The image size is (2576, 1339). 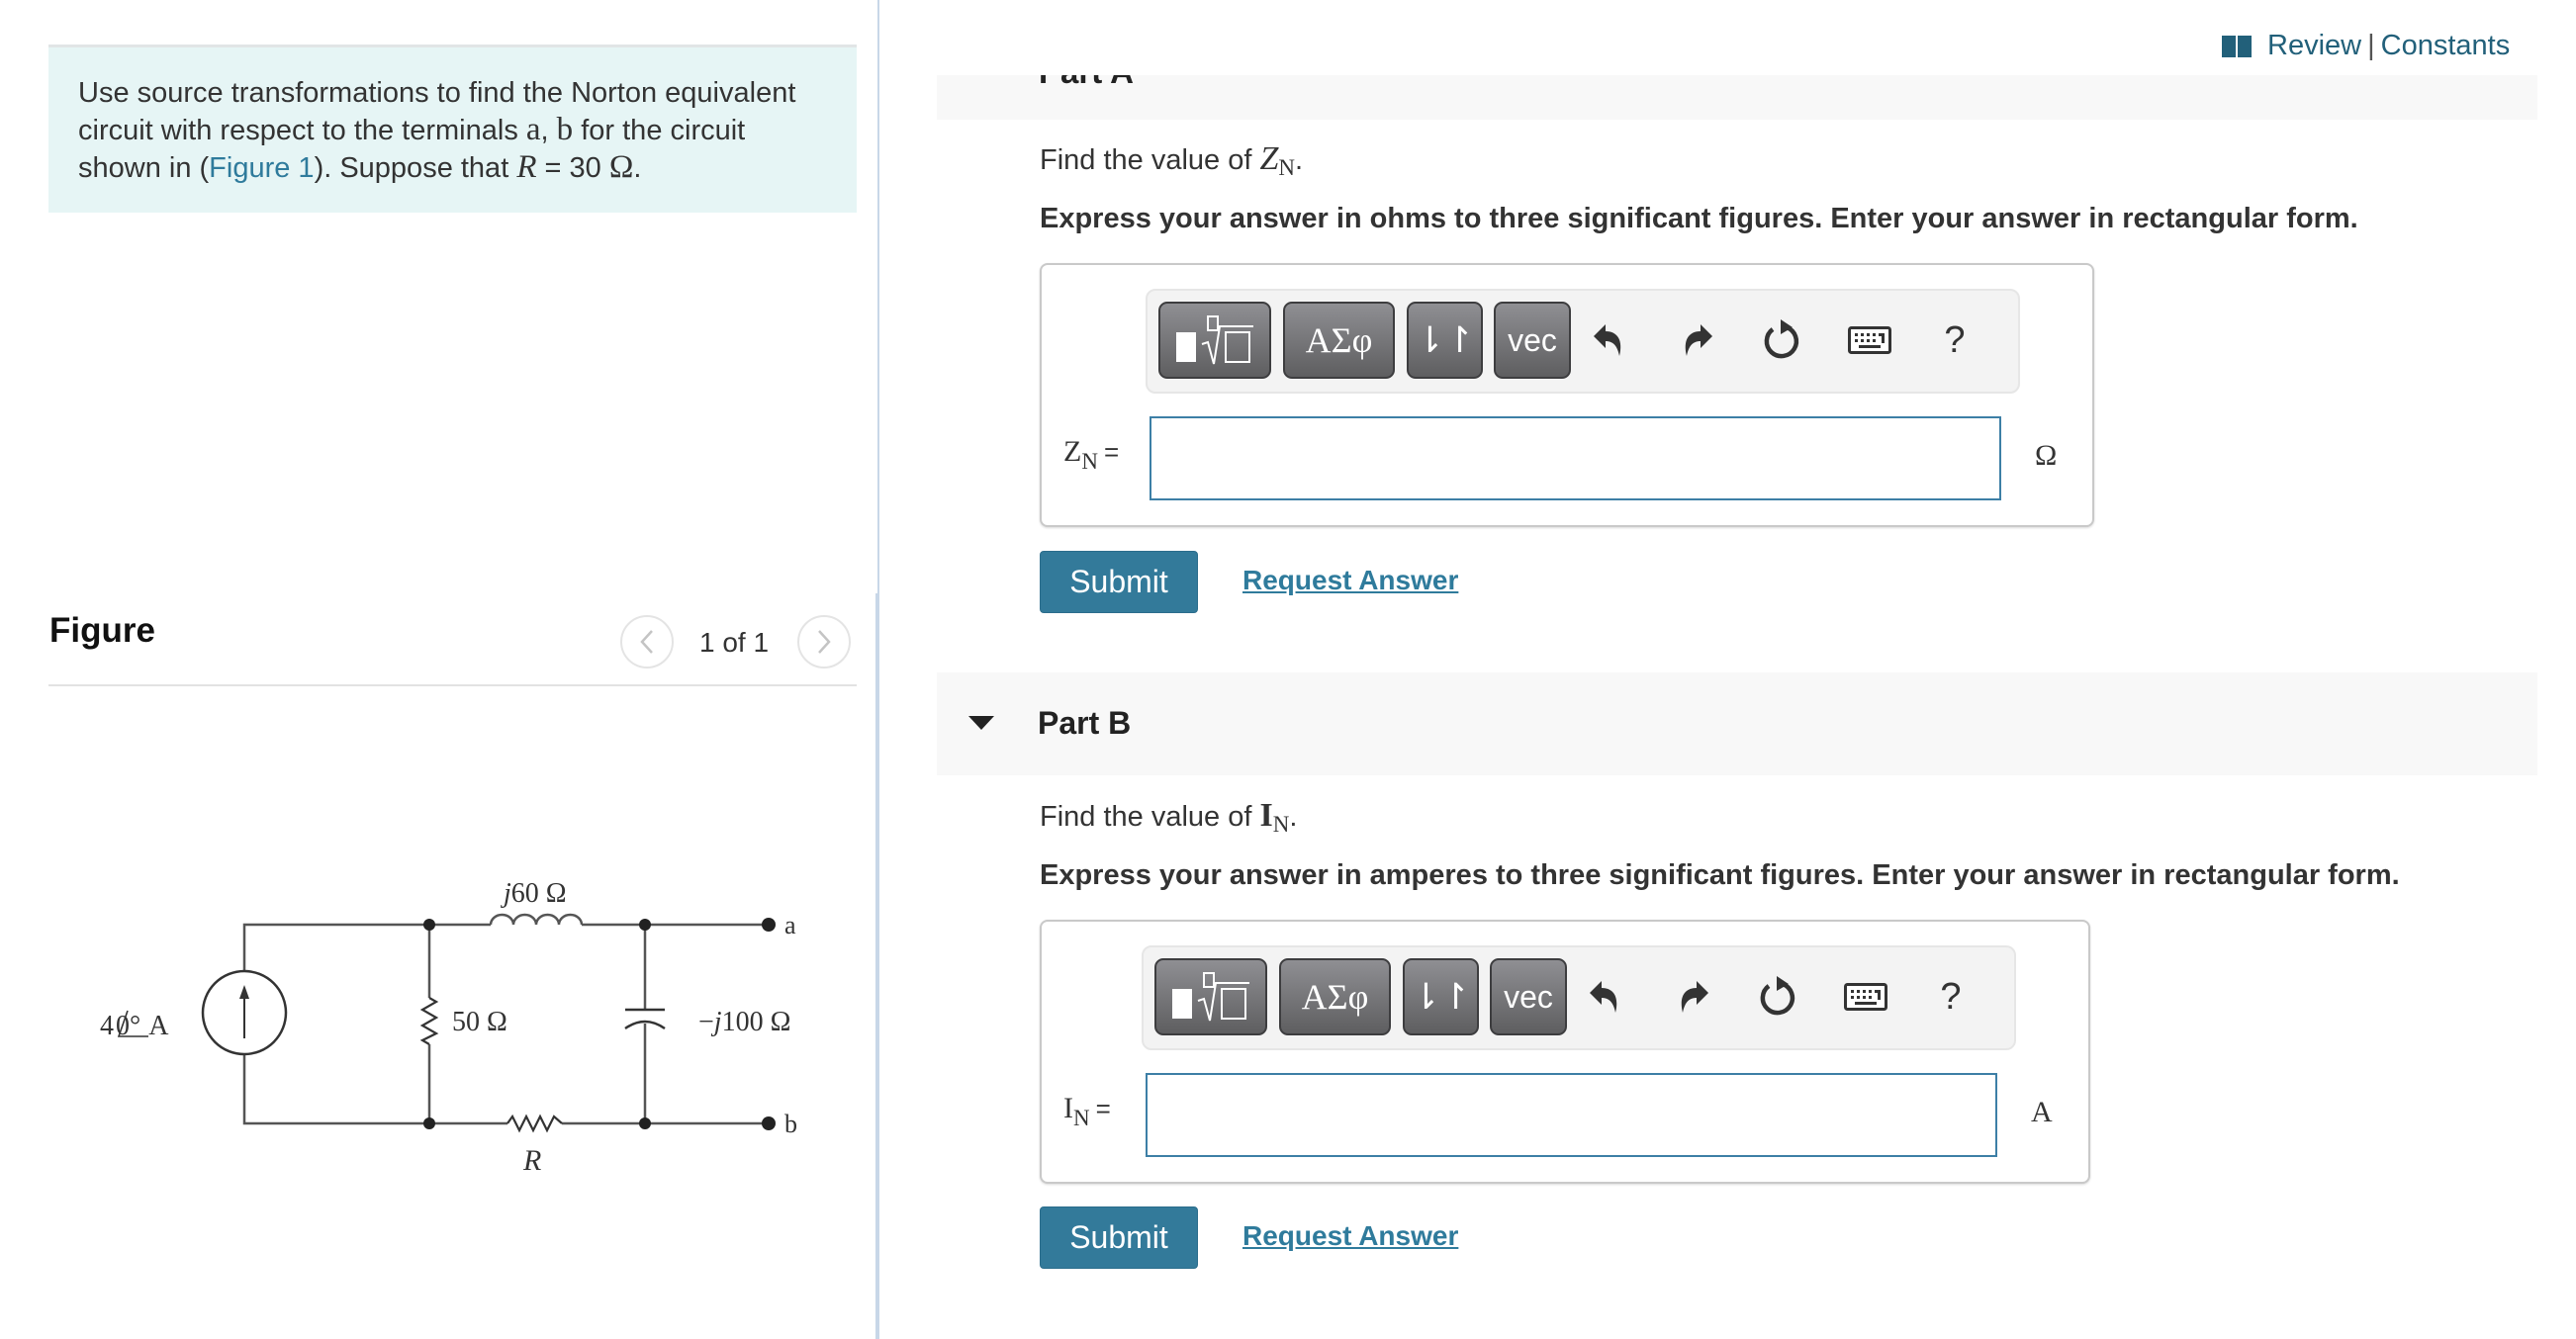 I want to click on part-b-answer-box: ΑΣφ ⇂↾ vec ? IN = A, so click(x=1565, y=1052).